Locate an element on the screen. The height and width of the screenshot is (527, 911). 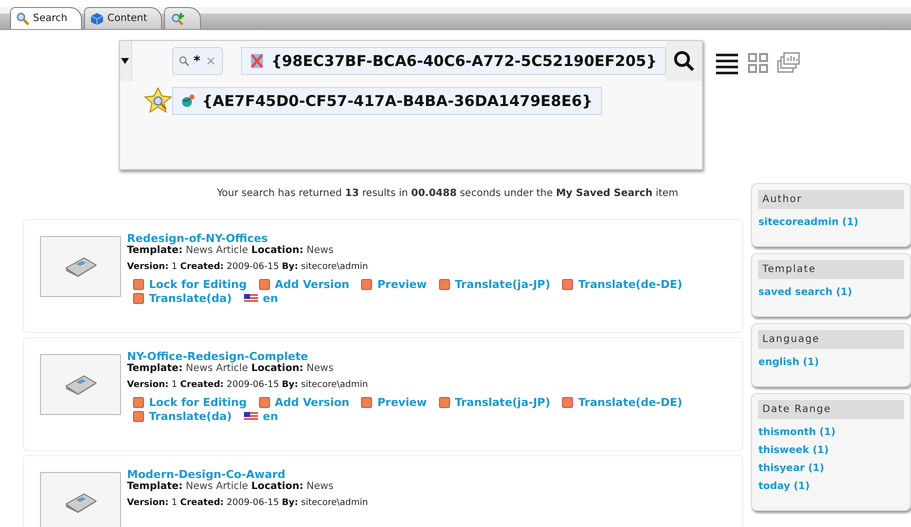
search-filter: * × is located at coordinates (198, 61).